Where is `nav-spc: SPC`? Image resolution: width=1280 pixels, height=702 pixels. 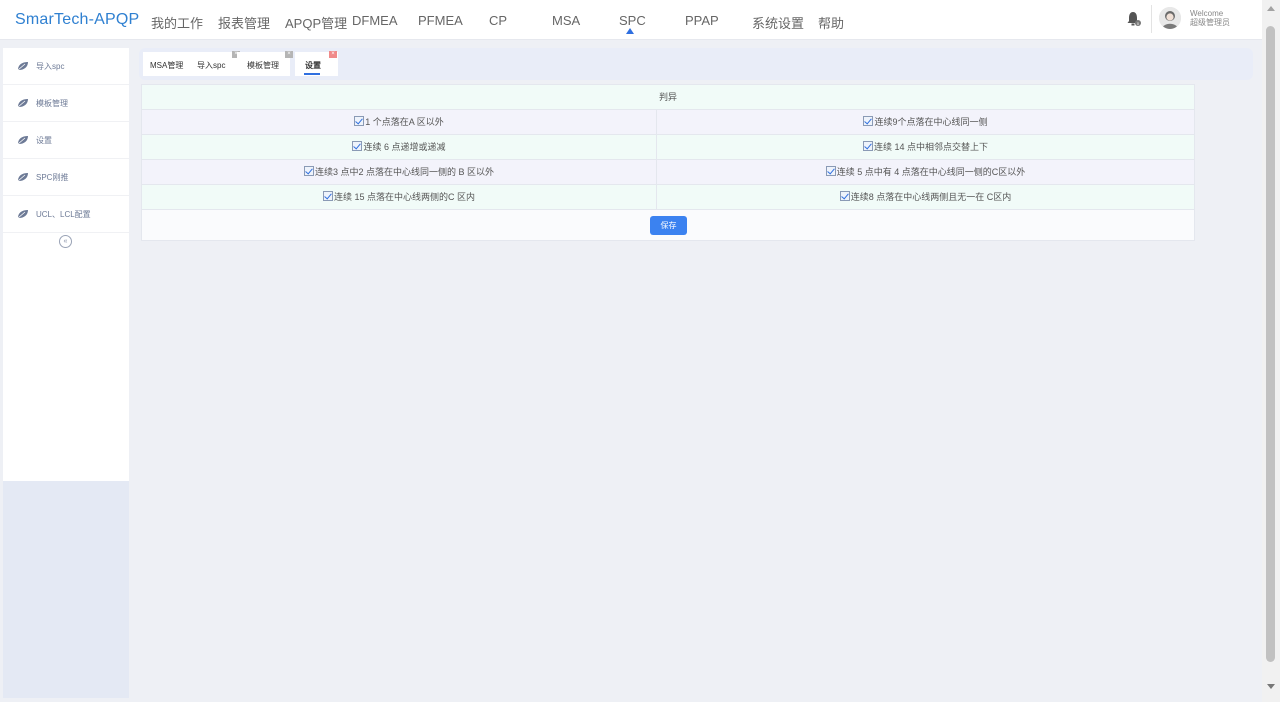 nav-spc: SPC is located at coordinates (632, 20).